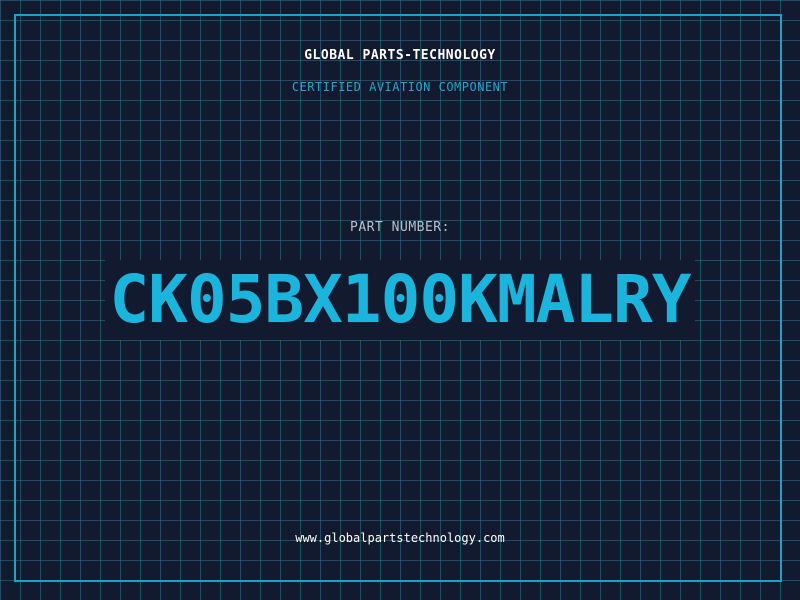 This screenshot has width=800, height=600. What do you see at coordinates (400, 538) in the screenshot?
I see `website-url: www.globalpartstechnology.com` at bounding box center [400, 538].